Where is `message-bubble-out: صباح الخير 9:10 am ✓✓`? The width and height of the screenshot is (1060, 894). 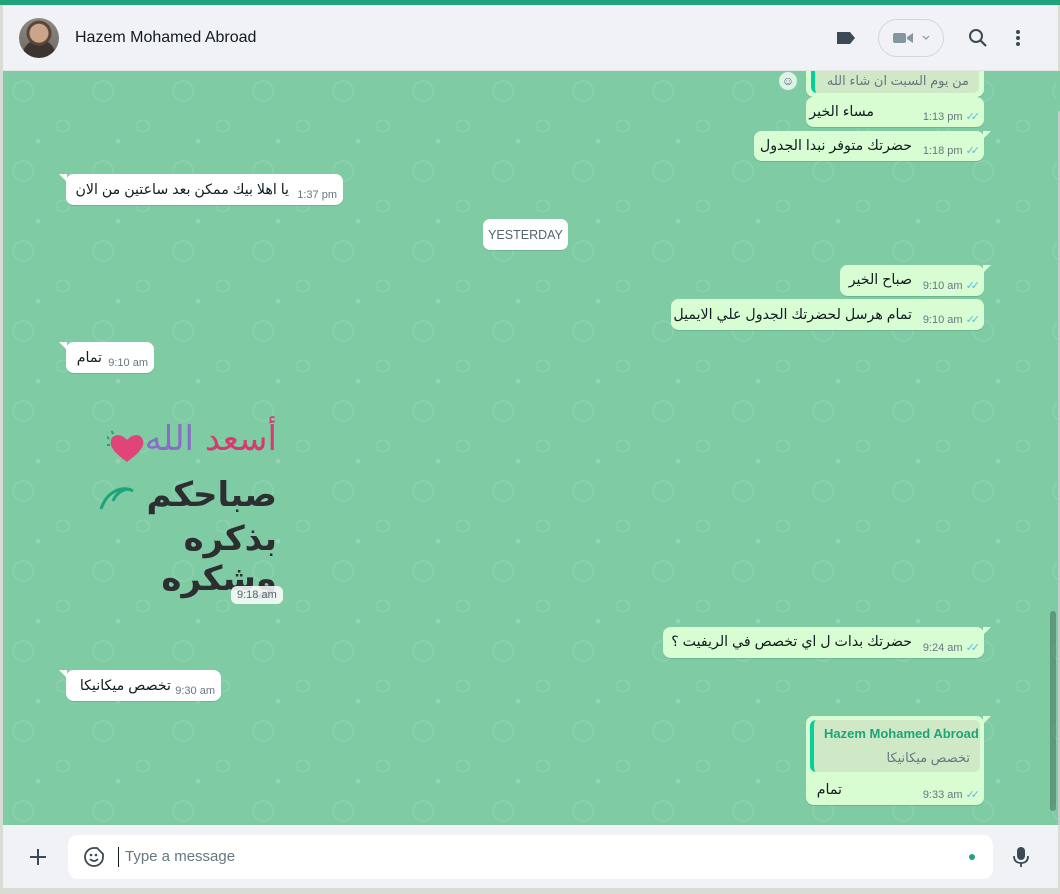 message-bubble-out: صباح الخير 9:10 am ✓✓ is located at coordinates (915, 280).